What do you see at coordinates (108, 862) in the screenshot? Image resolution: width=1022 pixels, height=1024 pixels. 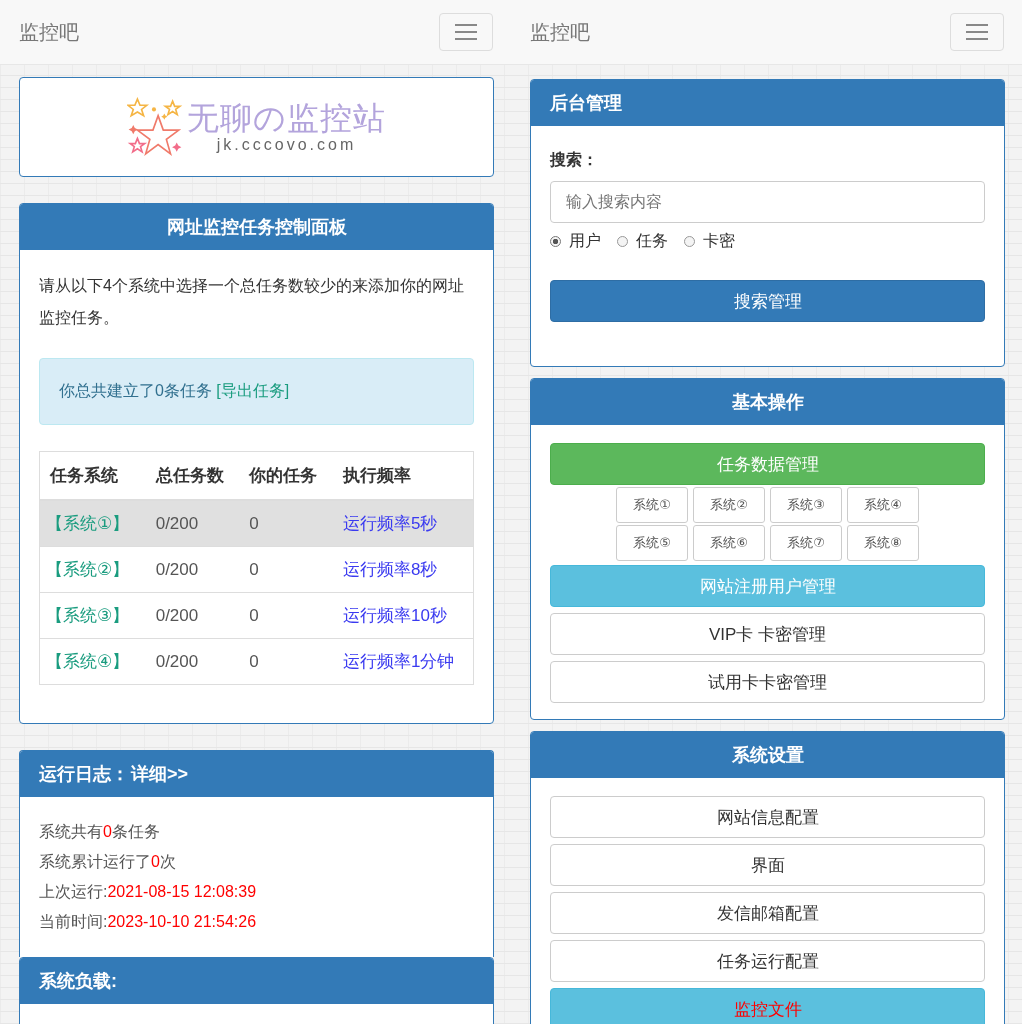 I see `log-line: 系统累计运行了0次` at bounding box center [108, 862].